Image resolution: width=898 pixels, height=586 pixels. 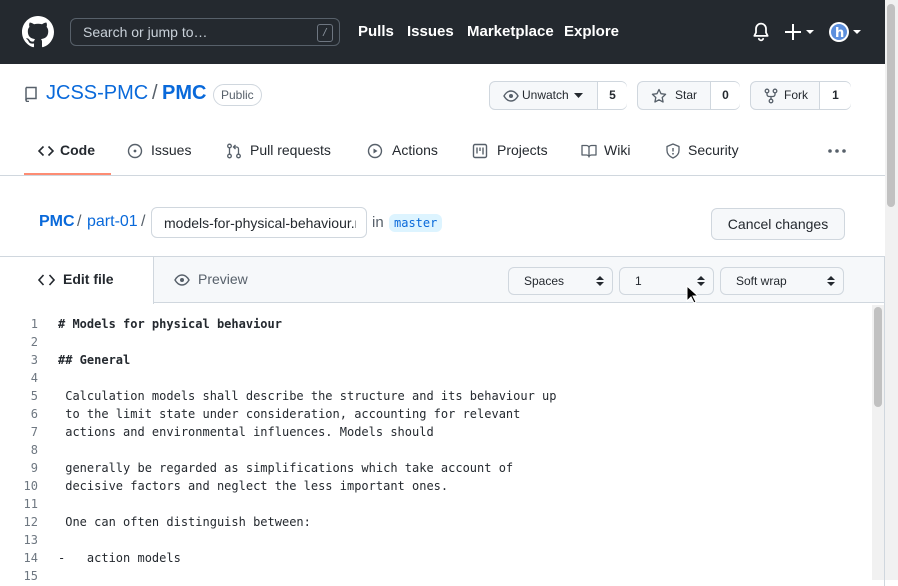 What do you see at coordinates (34, 378) in the screenshot?
I see `line-number: 4` at bounding box center [34, 378].